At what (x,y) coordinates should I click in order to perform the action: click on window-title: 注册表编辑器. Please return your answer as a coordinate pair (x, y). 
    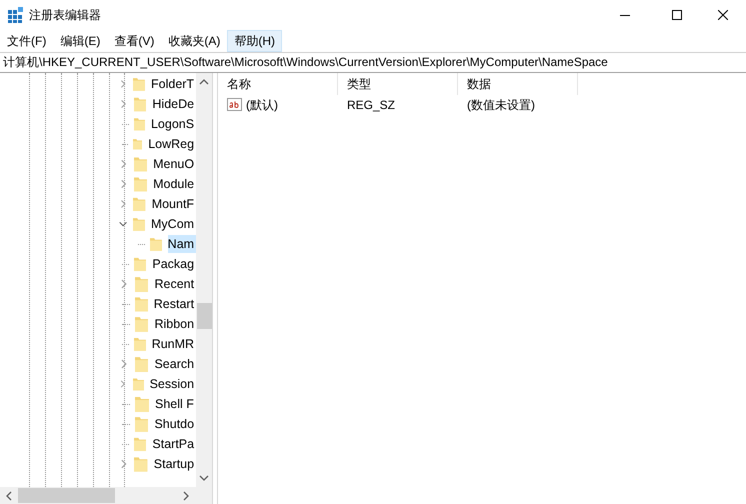
    Looking at the image, I should click on (65, 15).